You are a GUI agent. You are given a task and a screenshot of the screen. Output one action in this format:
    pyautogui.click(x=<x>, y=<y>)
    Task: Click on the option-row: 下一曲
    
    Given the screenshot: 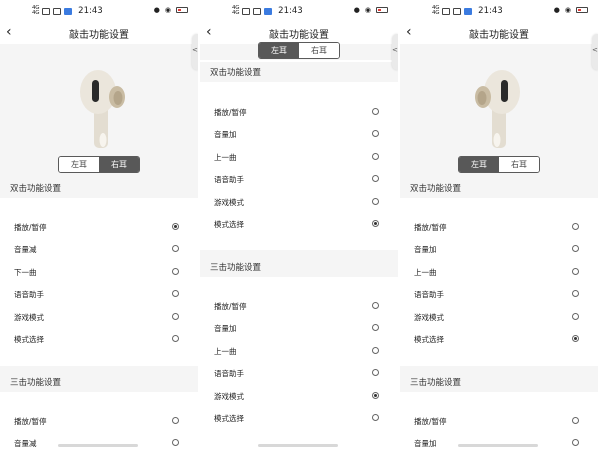 What is the action you would take?
    pyautogui.click(x=99, y=272)
    